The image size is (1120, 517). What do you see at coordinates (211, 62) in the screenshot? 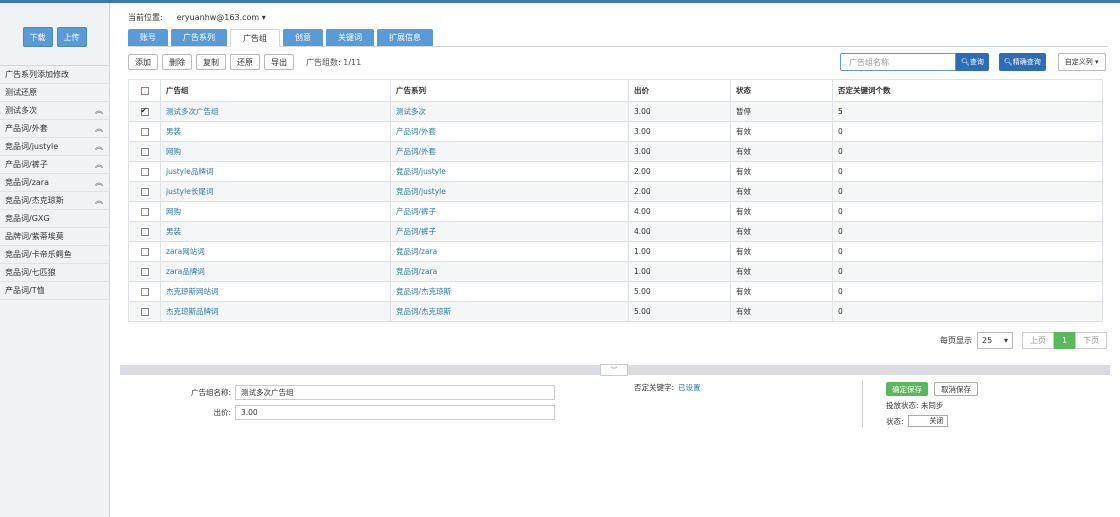
I see `copy-button: 复制` at bounding box center [211, 62].